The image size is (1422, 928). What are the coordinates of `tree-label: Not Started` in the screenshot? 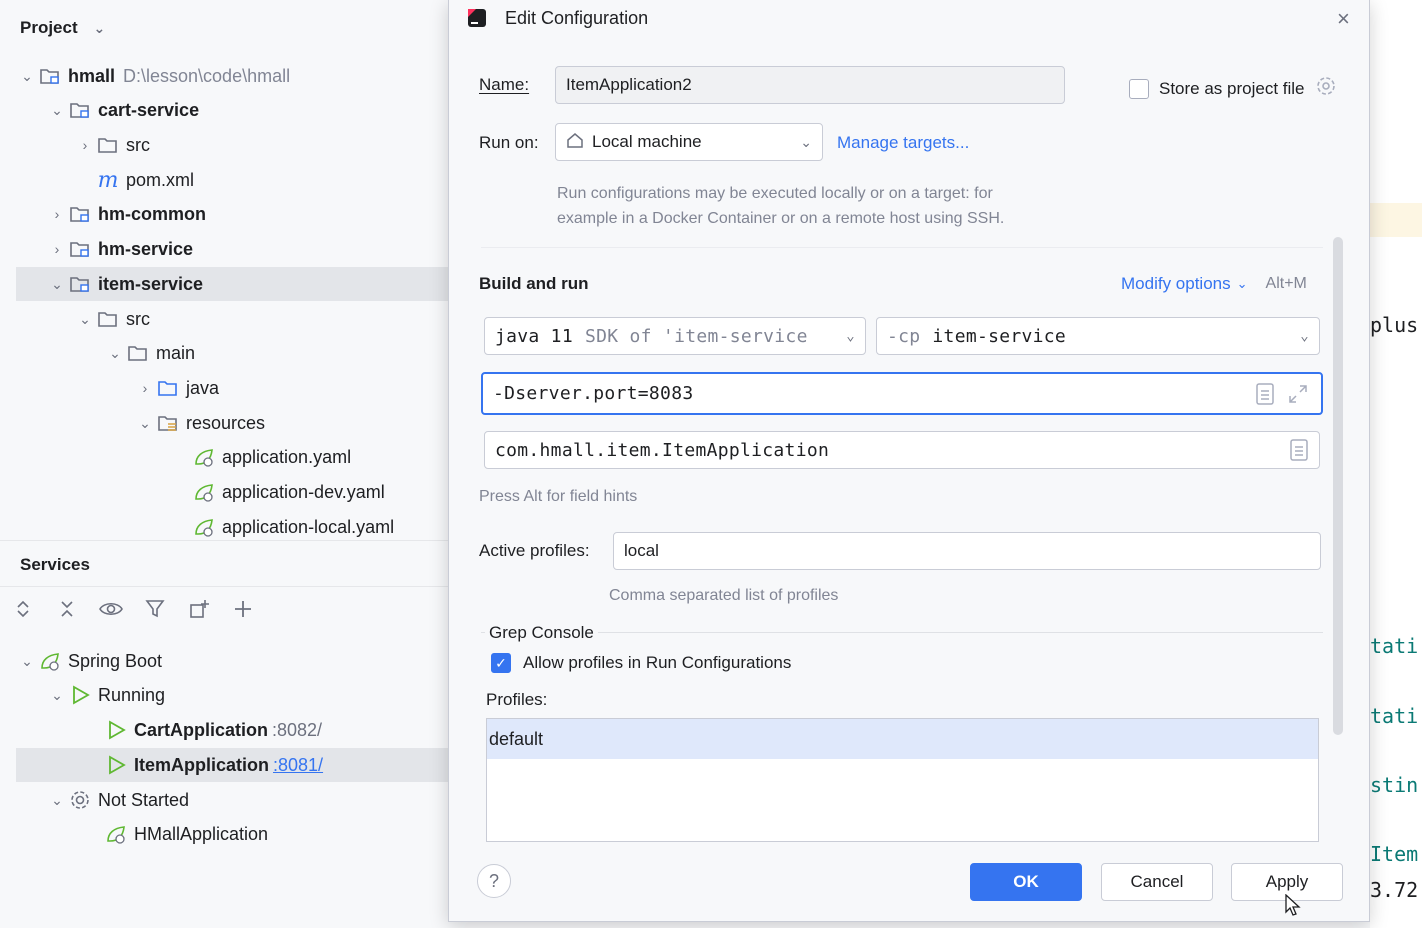 It's located at (144, 799).